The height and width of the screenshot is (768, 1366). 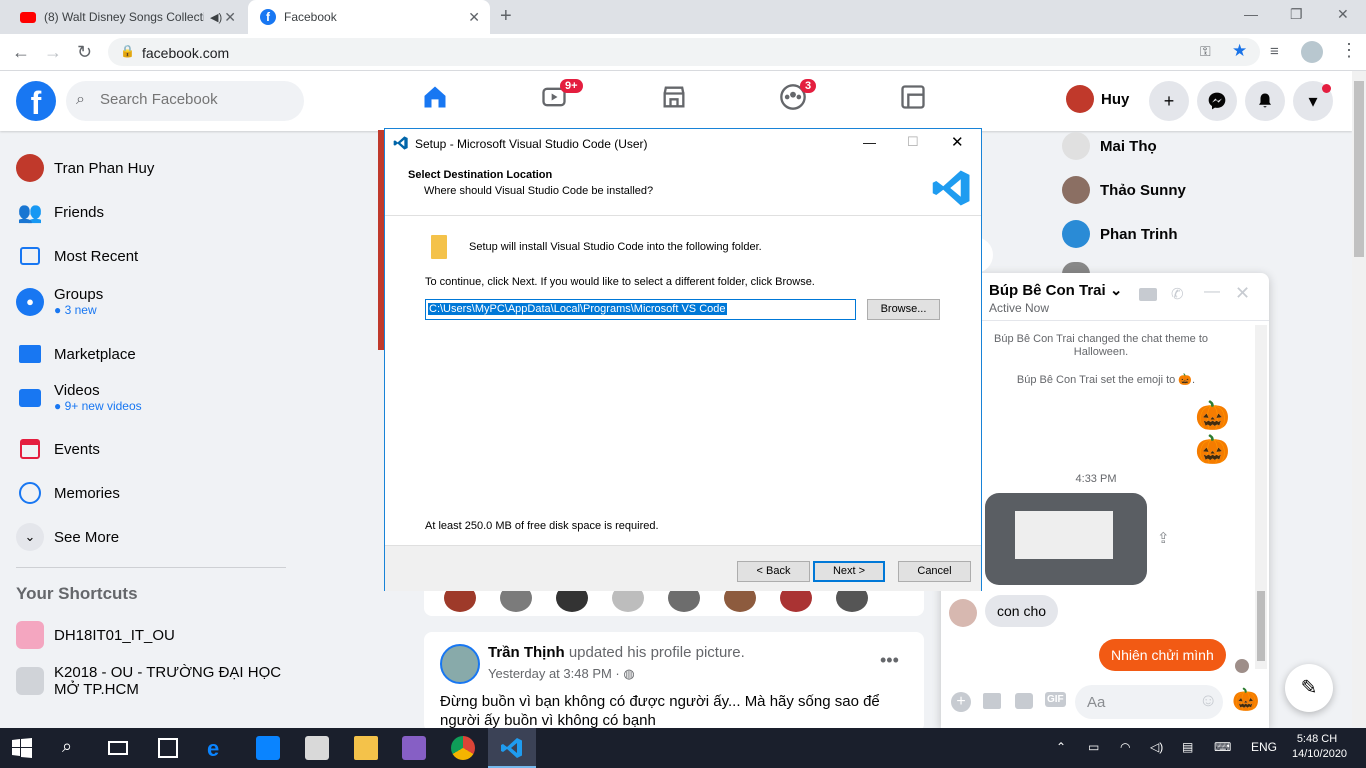 I want to click on post-time: Yesterday at 3:48 PM · ◍, so click(x=561, y=674).